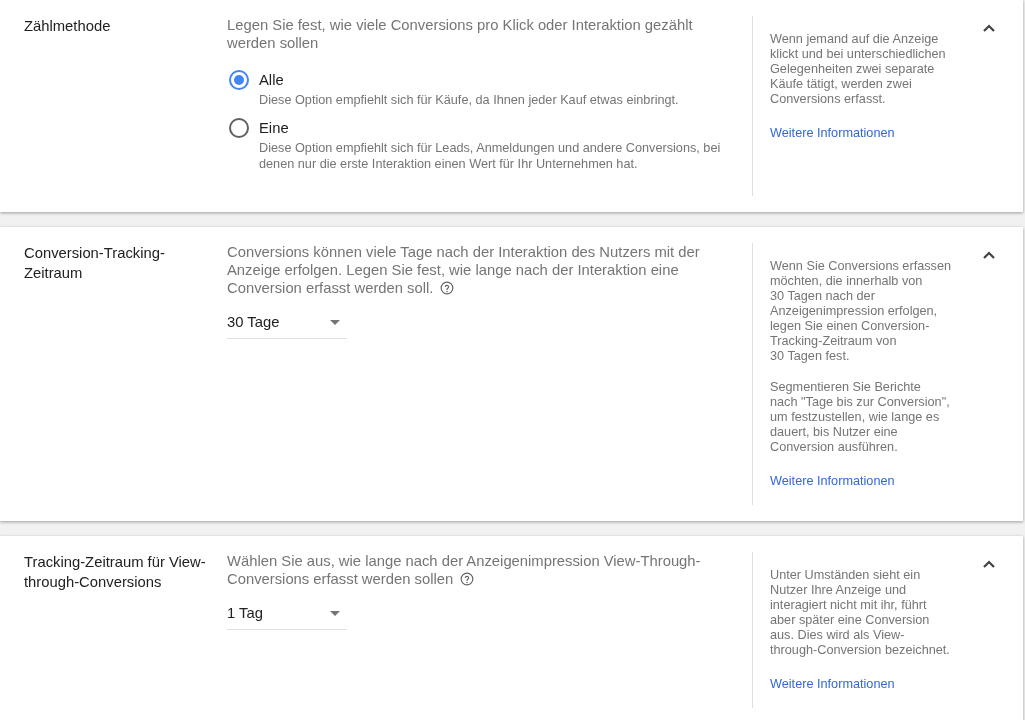 The height and width of the screenshot is (720, 1025). What do you see at coordinates (860, 311) in the screenshot?
I see `help-text: Wenn Sie Conversions erfassen möchten, die innerhalb von 30 Tagen nach der Anzeigenimpression erfolgen, legen Sie einen Conversion- Tracking-Zeitraum von 30 Tagen fest.` at bounding box center [860, 311].